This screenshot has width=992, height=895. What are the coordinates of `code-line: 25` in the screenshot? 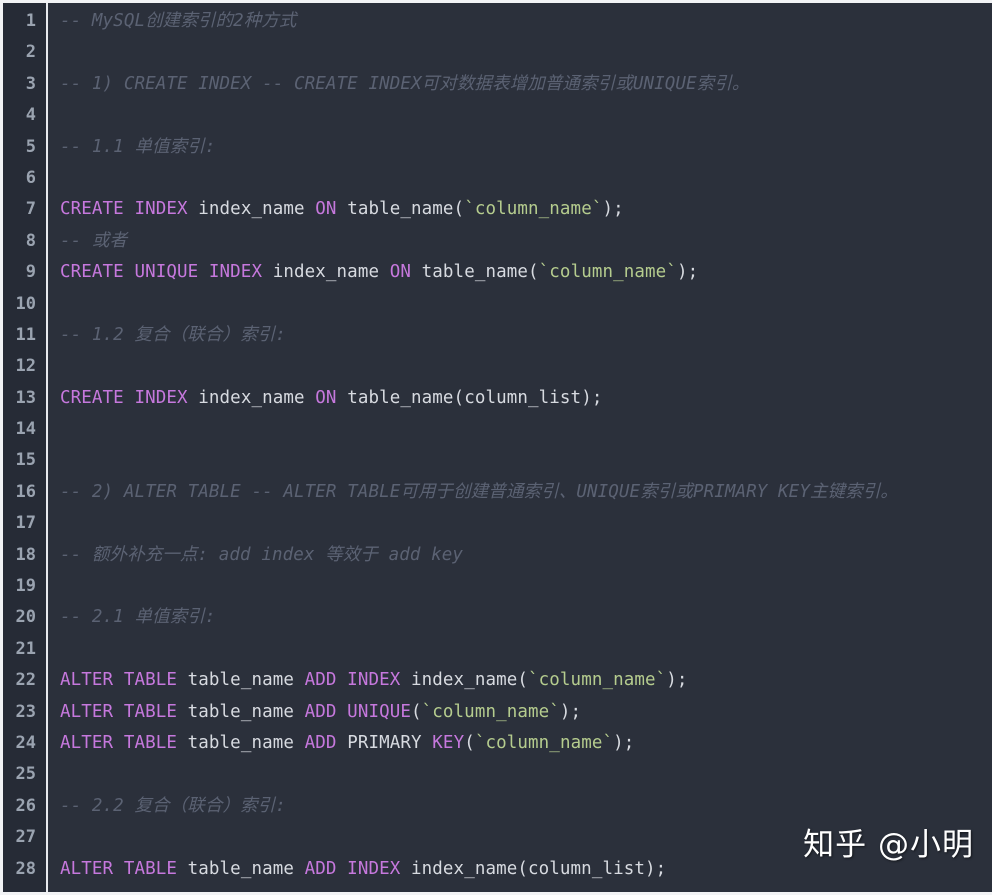 It's located at (497, 774).